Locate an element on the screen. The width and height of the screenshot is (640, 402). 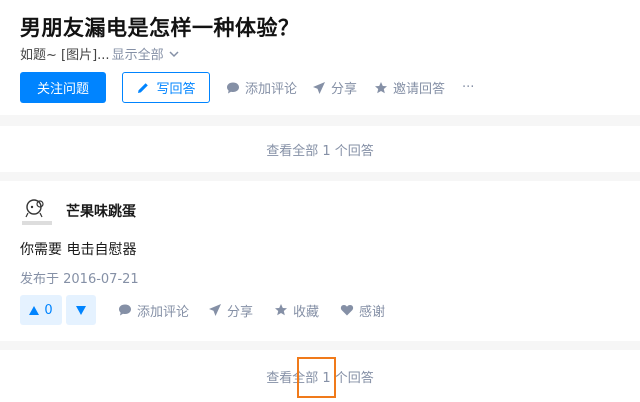
upvote-button: 0 is located at coordinates (41, 310).